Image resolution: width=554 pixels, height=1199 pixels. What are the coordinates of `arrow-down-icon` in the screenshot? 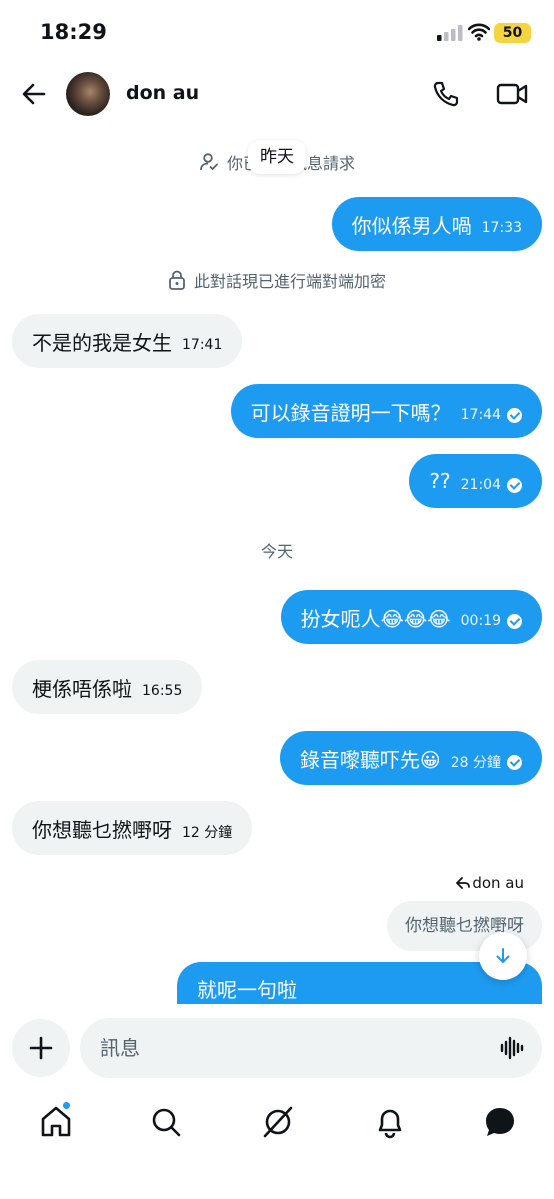 It's located at (503, 955).